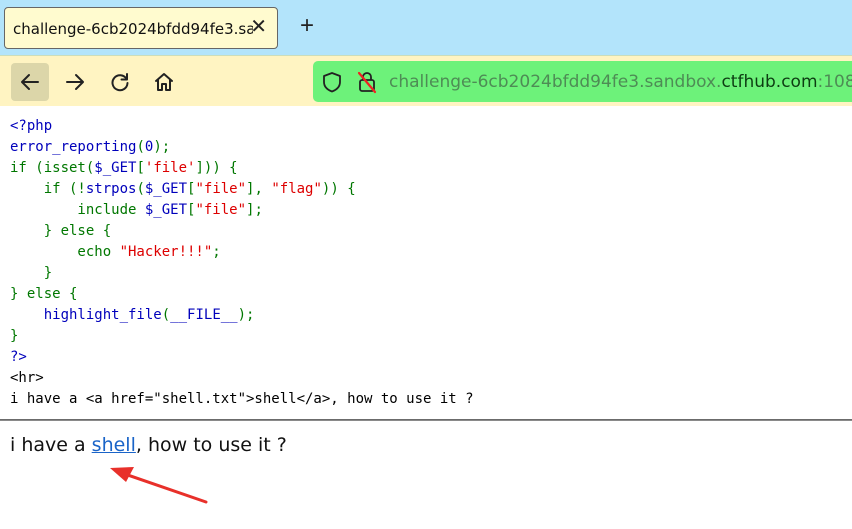 The width and height of the screenshot is (852, 529). Describe the element at coordinates (216, 168) in the screenshot. I see `code-token: ])) {` at that location.